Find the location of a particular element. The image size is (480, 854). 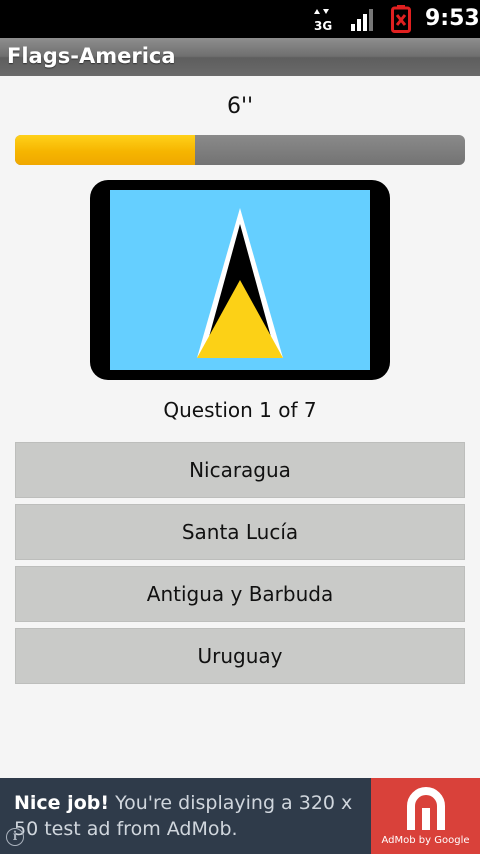

3g-data-icon: 3G is located at coordinates (323, 20).